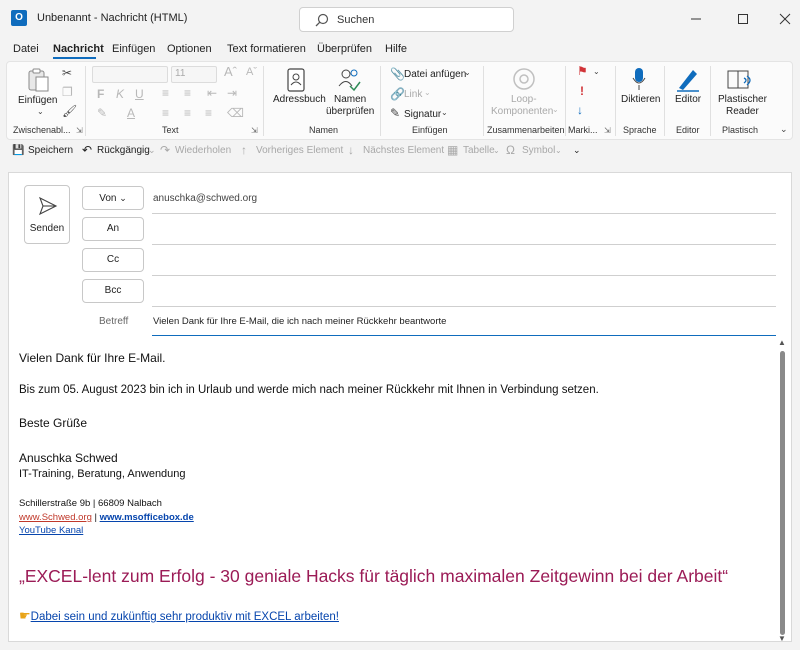 The height and width of the screenshot is (650, 800). Describe the element at coordinates (296, 80) in the screenshot. I see `address-book-icon` at that location.